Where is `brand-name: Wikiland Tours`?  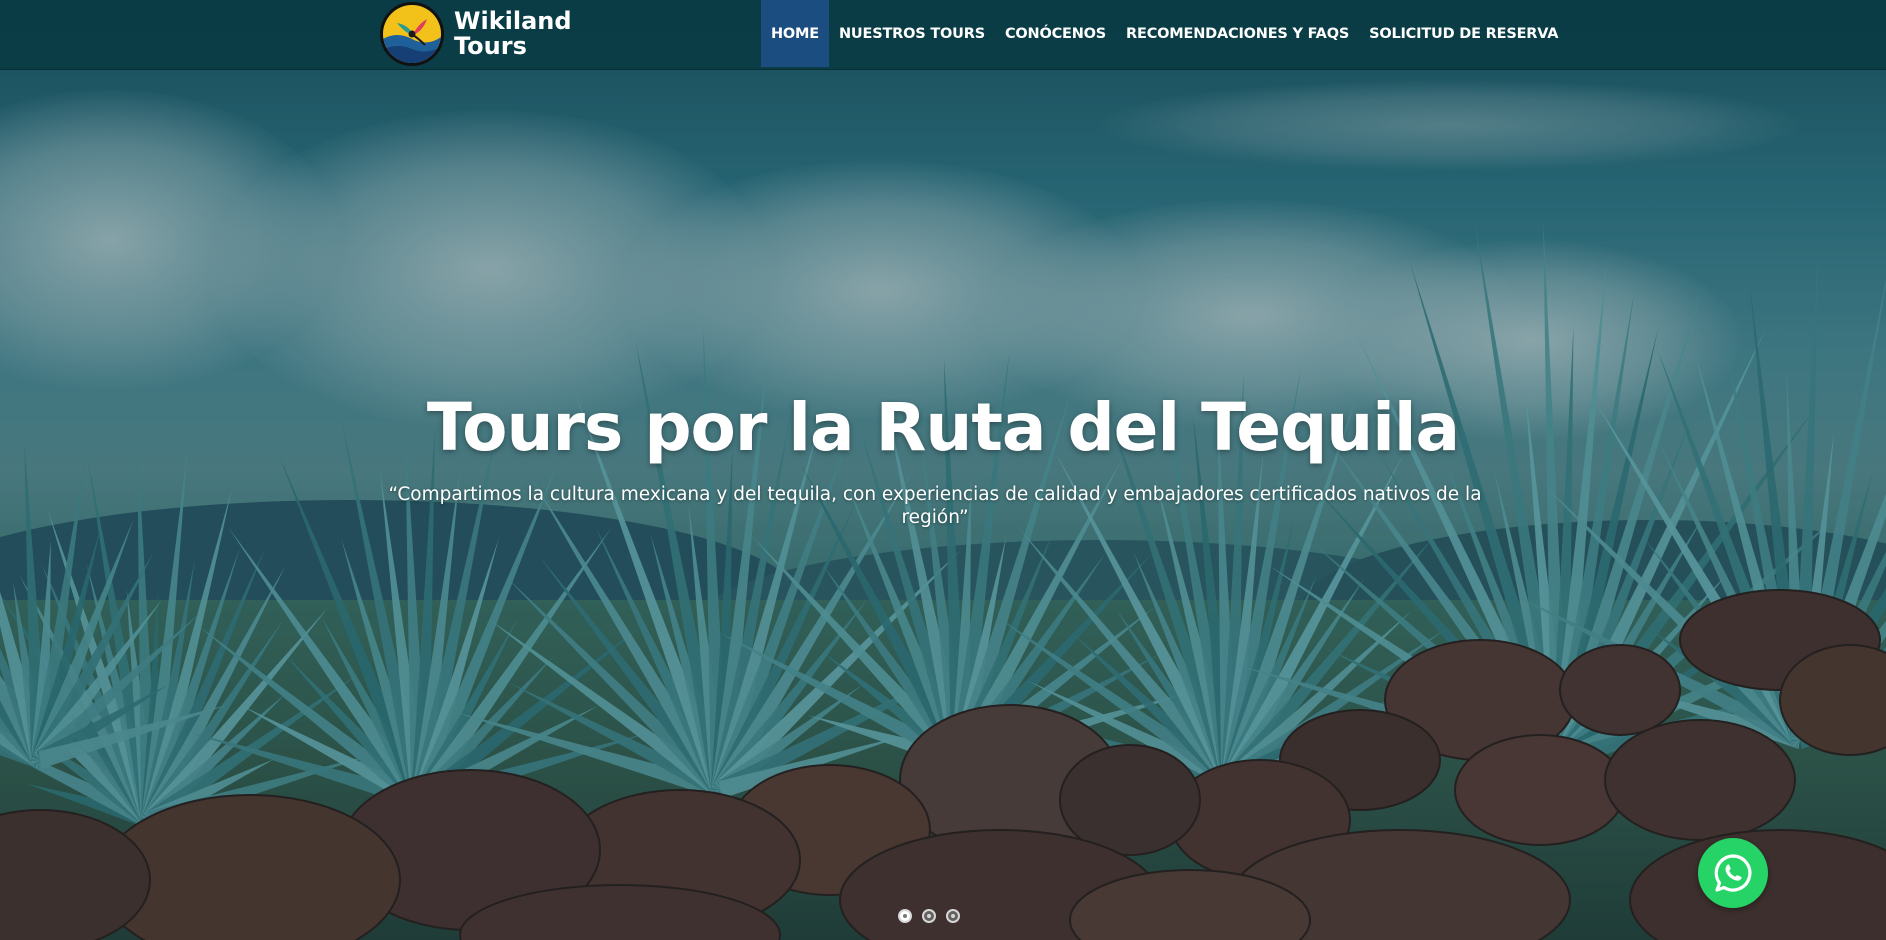
brand-name: Wikiland Tours is located at coordinates (513, 34).